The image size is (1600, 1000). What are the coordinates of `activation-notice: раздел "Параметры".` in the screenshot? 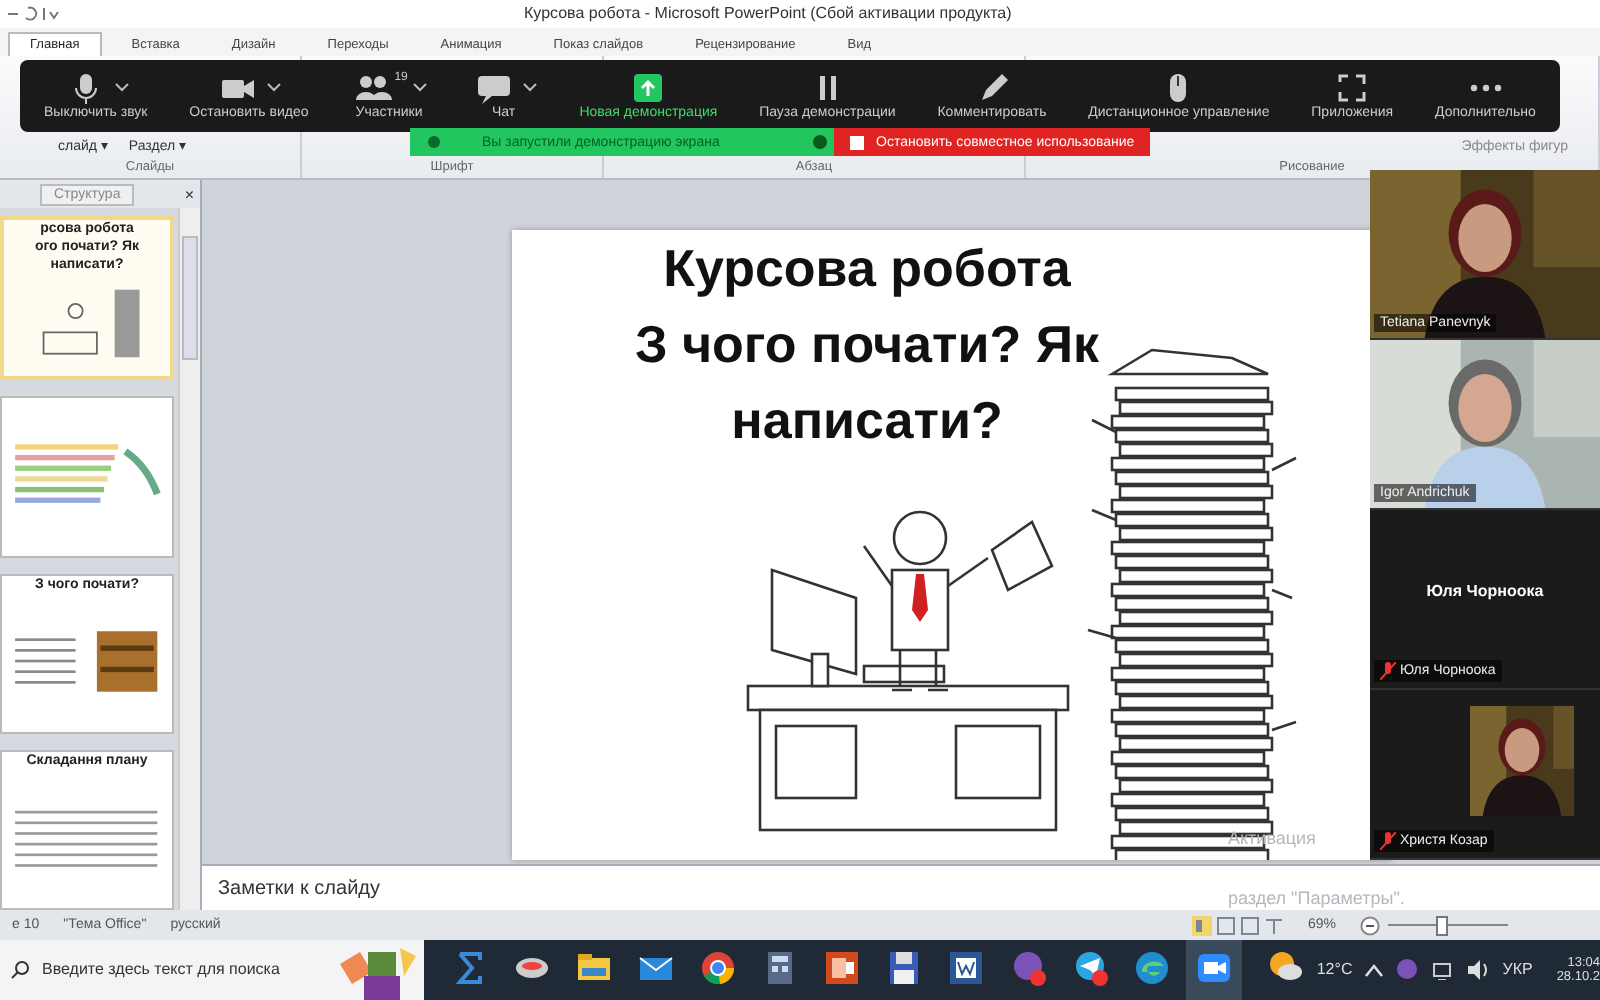 It's located at (1316, 898).